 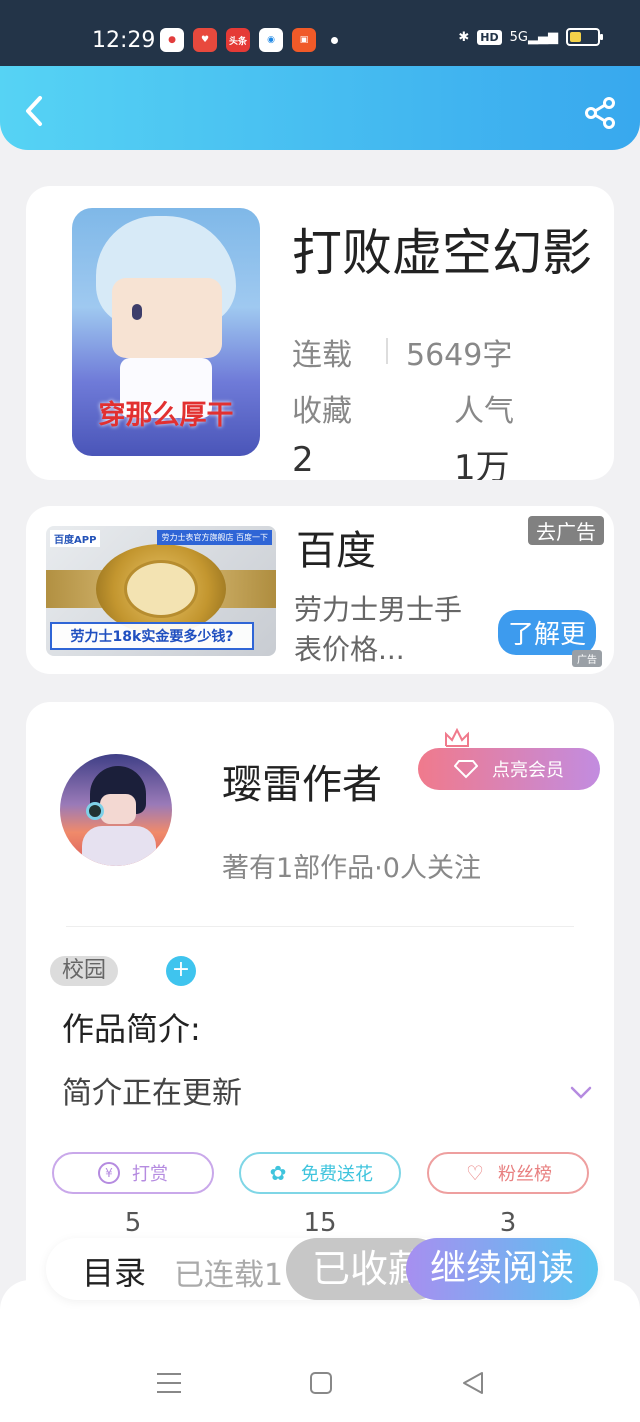 I want to click on fan-rank-button: ♡ 粉丝榜, so click(x=508, y=1173).